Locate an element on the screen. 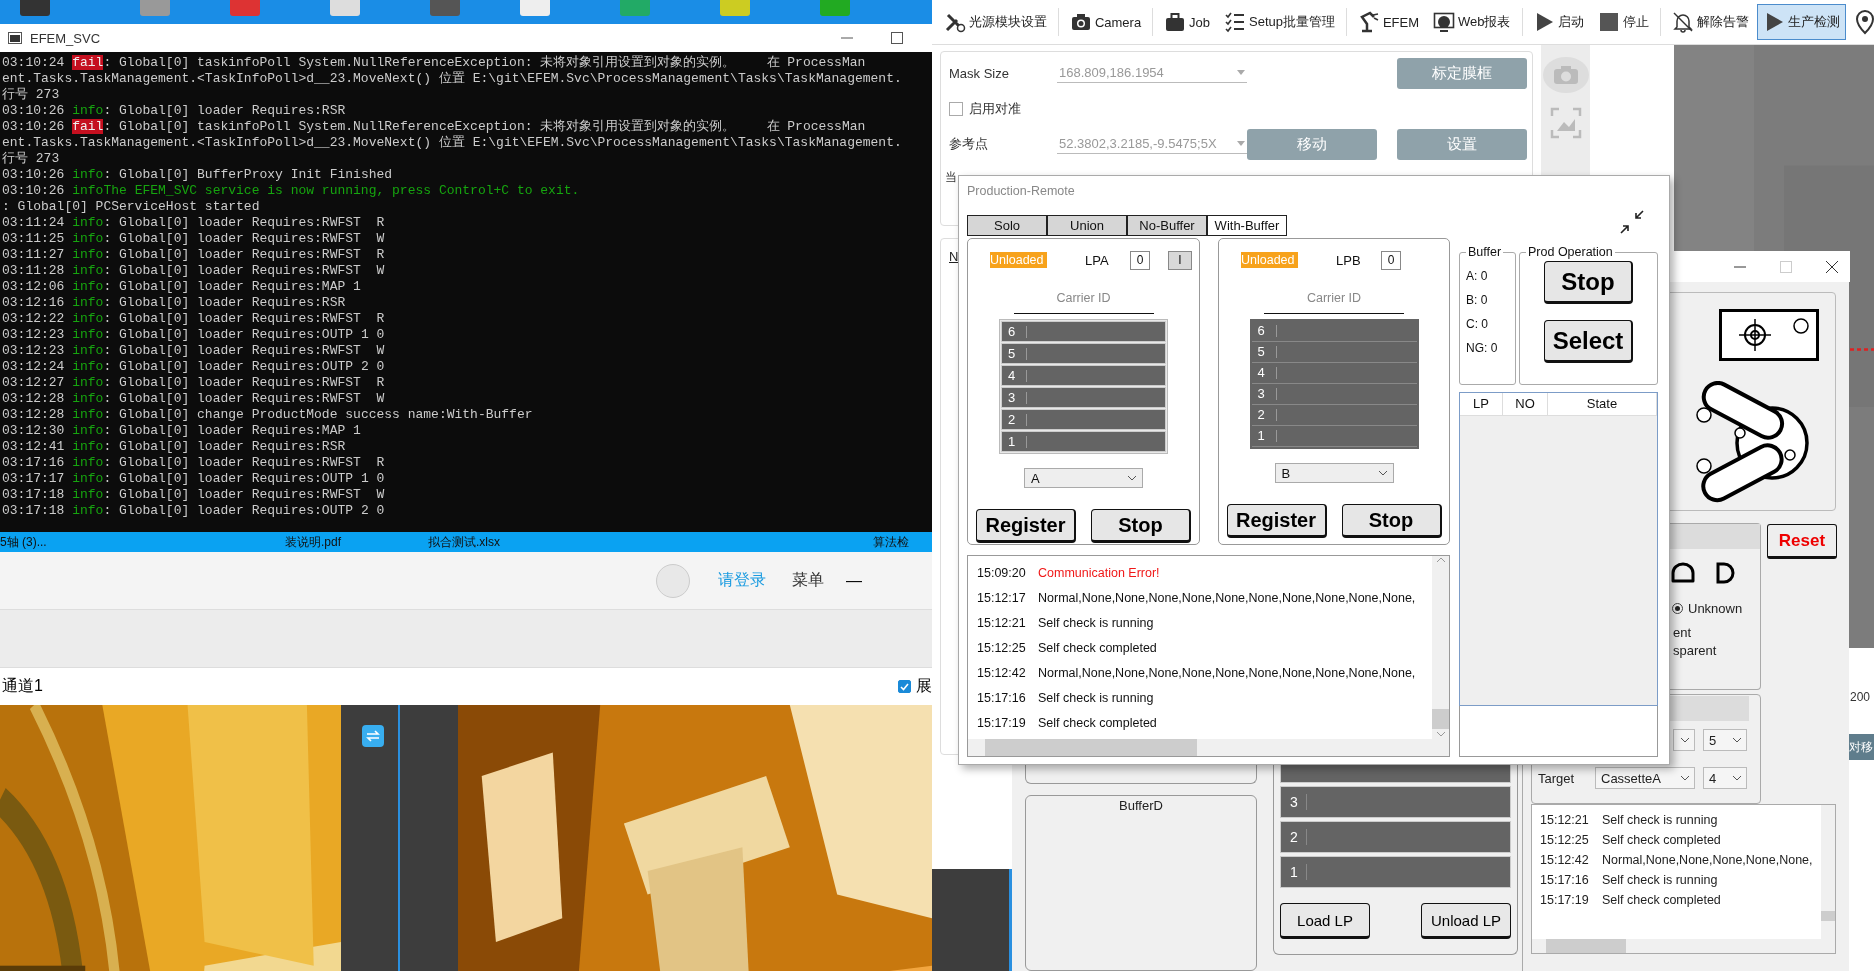 This screenshot has height=971, width=1874. d-shape-icon is located at coordinates (1725, 573).